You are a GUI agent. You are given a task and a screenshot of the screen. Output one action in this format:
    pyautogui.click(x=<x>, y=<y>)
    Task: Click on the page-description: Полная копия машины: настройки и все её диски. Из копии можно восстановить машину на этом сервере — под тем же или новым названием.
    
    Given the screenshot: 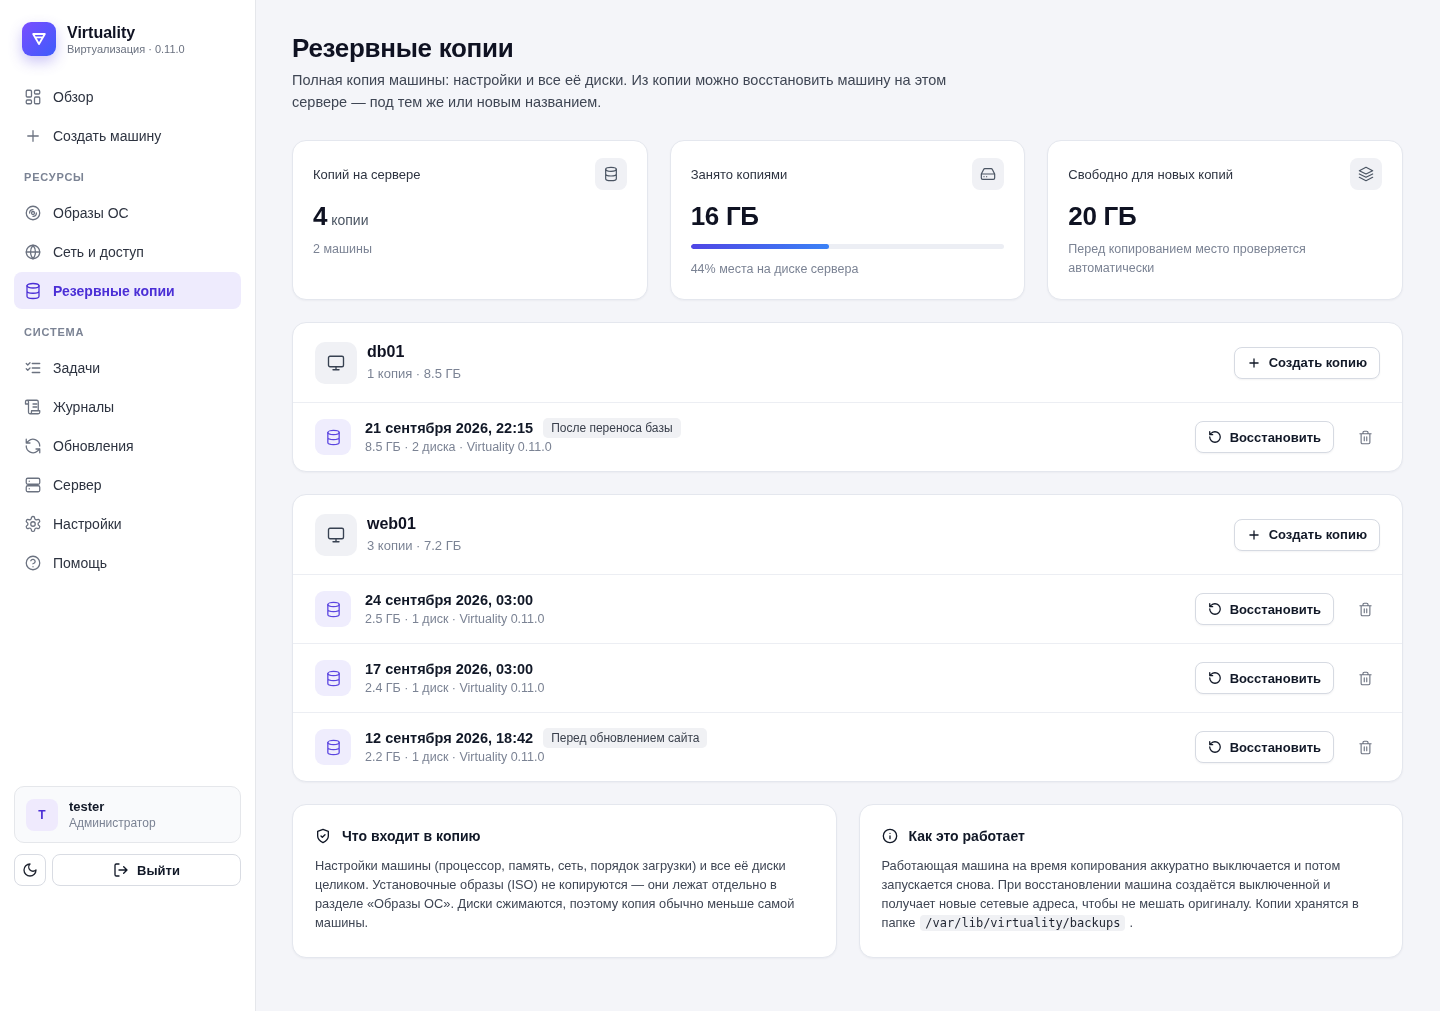 What is the action you would take?
    pyautogui.click(x=620, y=91)
    